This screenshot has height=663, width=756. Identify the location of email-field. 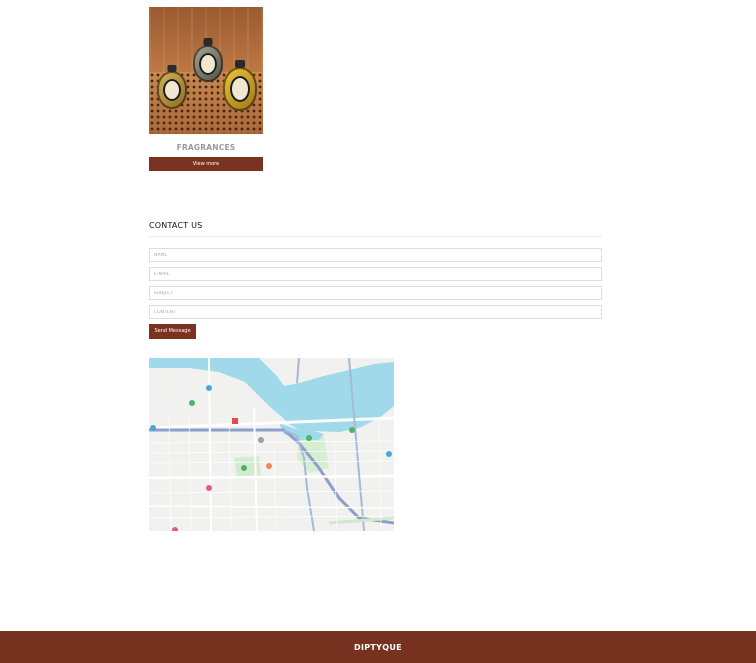
(375, 274).